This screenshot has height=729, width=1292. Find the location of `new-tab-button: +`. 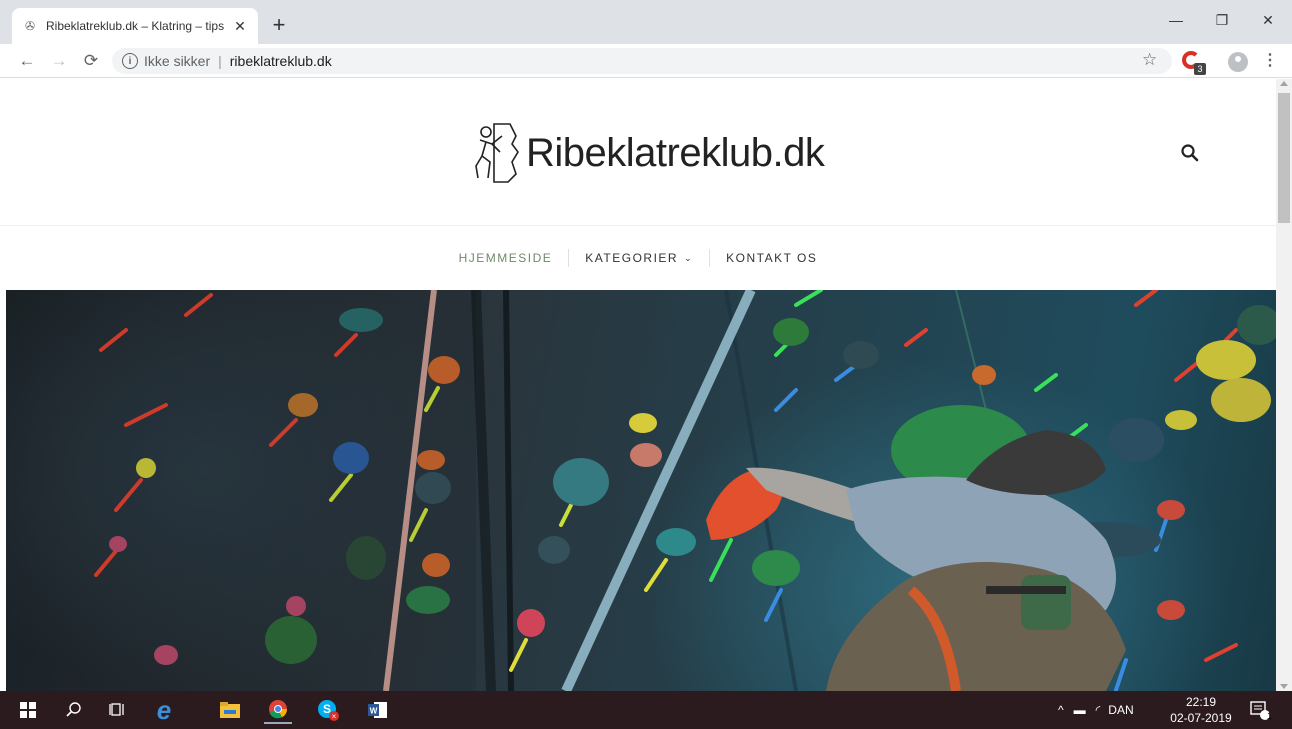

new-tab-button: + is located at coordinates (279, 25).